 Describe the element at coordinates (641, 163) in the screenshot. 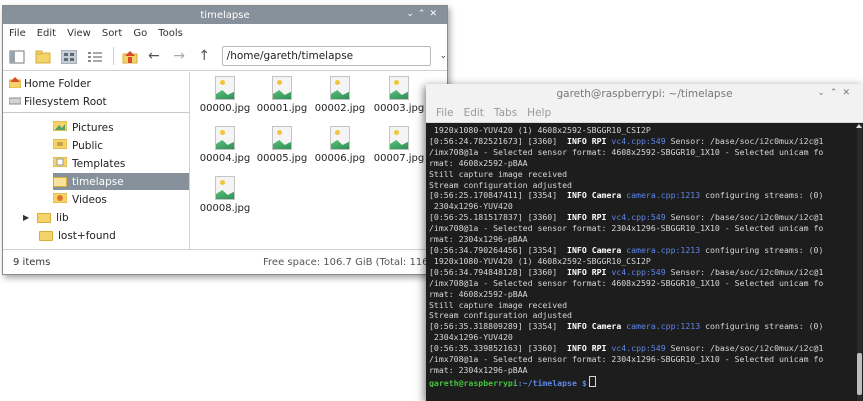

I see `terminal-line: rmat: 4608x2592-pBAA` at that location.